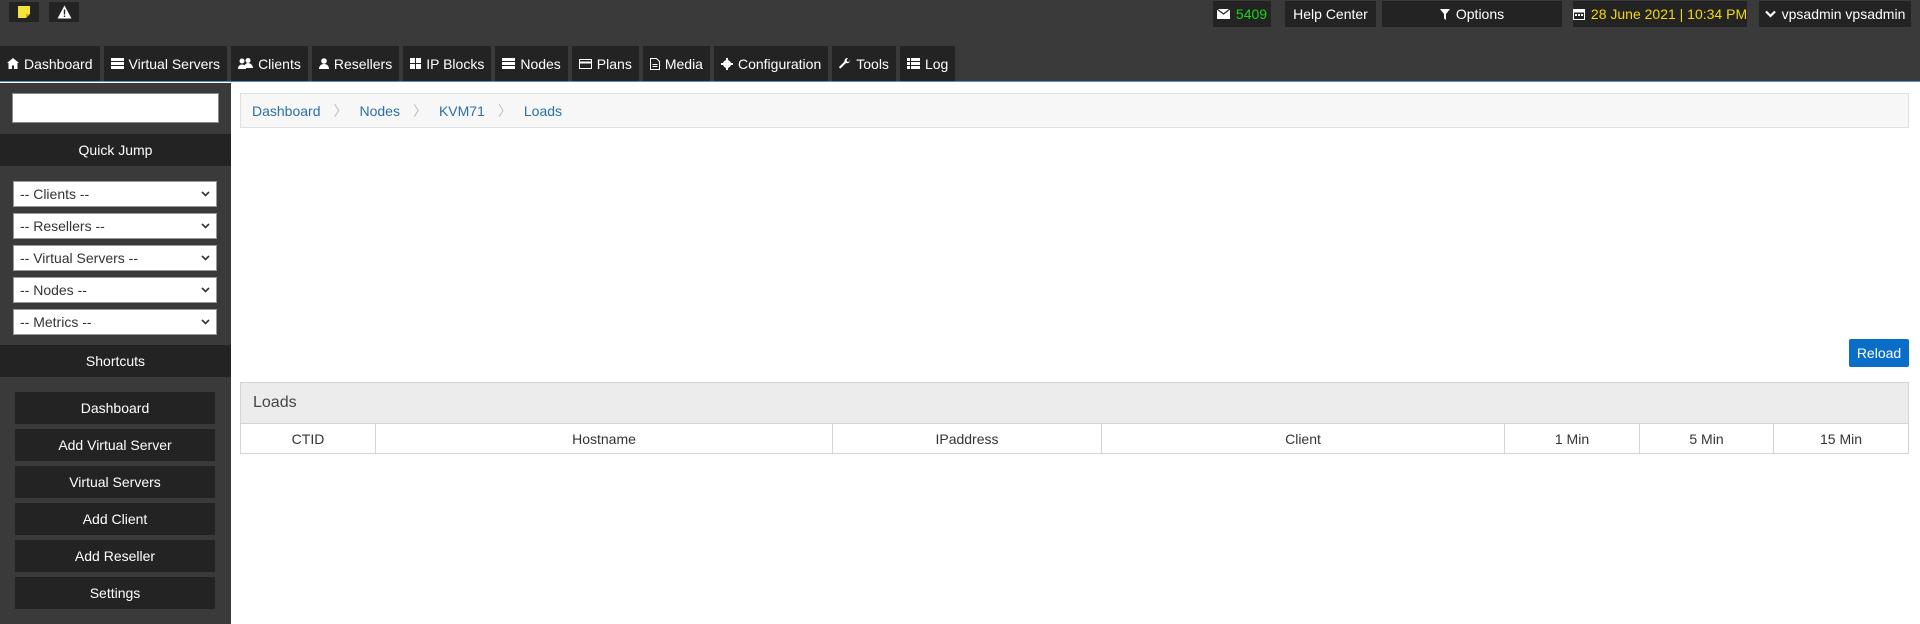 The height and width of the screenshot is (624, 1920). Describe the element at coordinates (462, 111) in the screenshot. I see `breadcrumb-kvm71: KVM71` at that location.